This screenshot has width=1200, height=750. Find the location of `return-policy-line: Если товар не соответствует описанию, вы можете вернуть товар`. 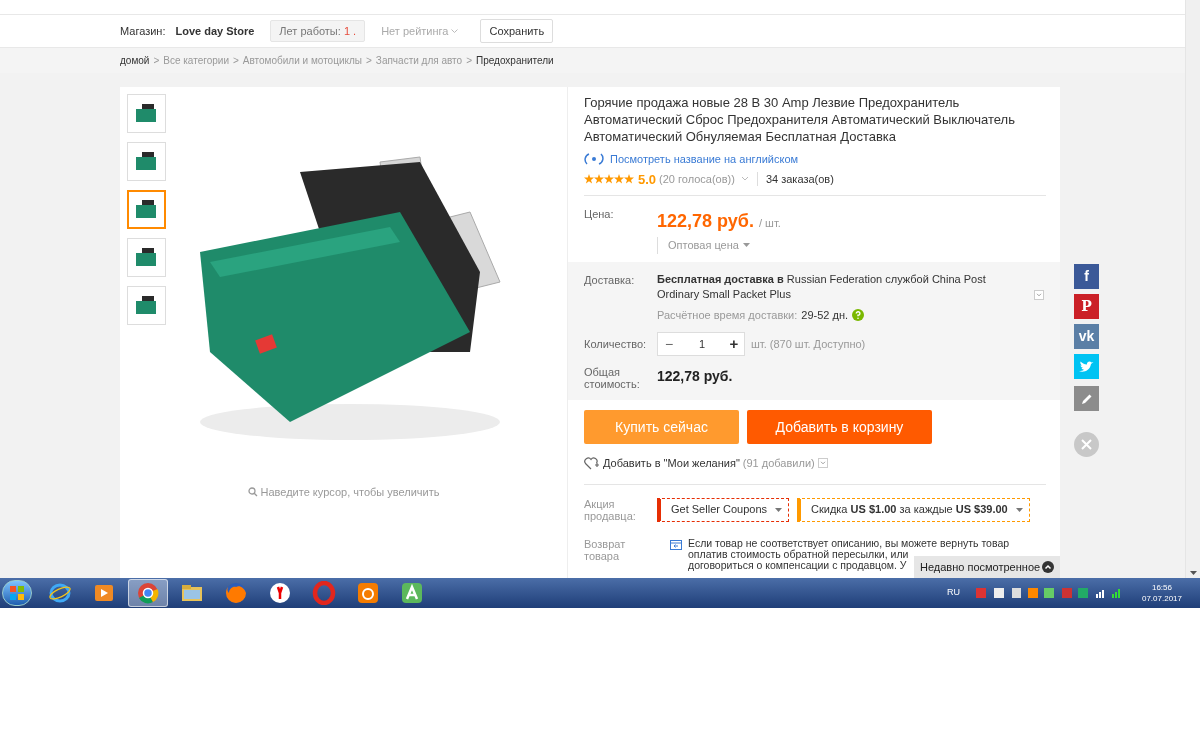

return-policy-line: Если товар не соответствует описанию, вы можете вернуть товар is located at coordinates (849, 543).